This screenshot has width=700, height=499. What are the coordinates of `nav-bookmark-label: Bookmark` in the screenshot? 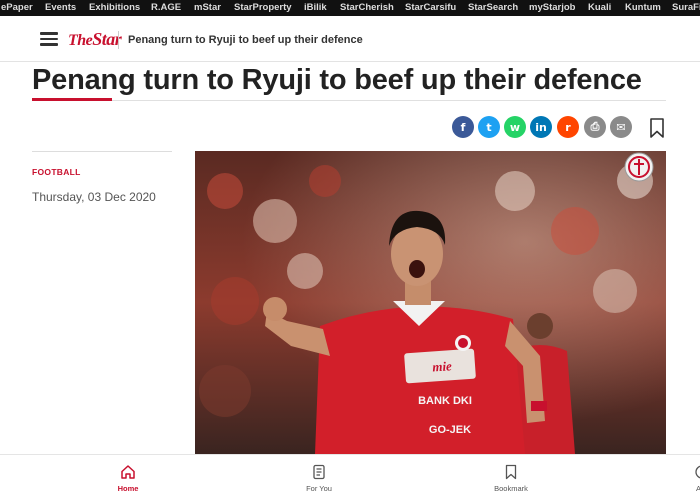 It's located at (511, 488).